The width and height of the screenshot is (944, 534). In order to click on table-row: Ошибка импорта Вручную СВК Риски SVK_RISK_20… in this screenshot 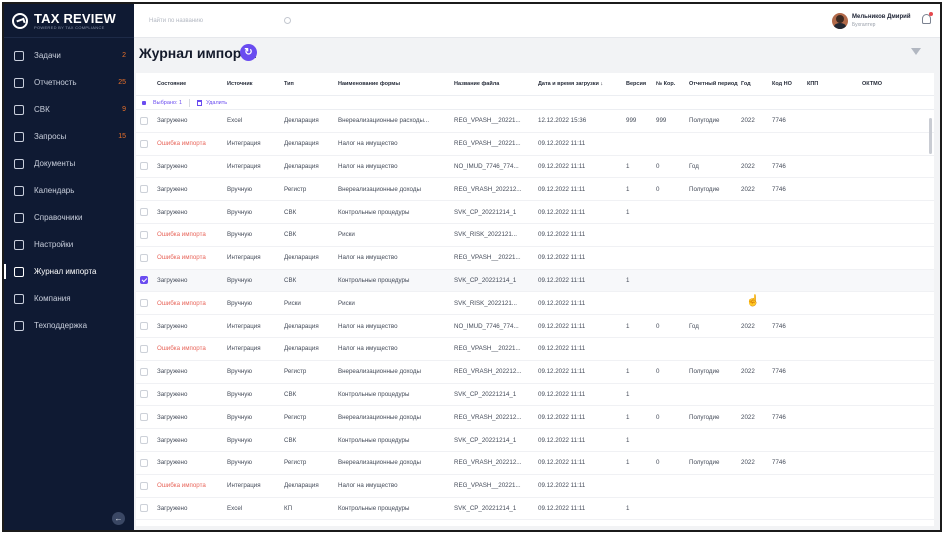, I will do `click(535, 235)`.